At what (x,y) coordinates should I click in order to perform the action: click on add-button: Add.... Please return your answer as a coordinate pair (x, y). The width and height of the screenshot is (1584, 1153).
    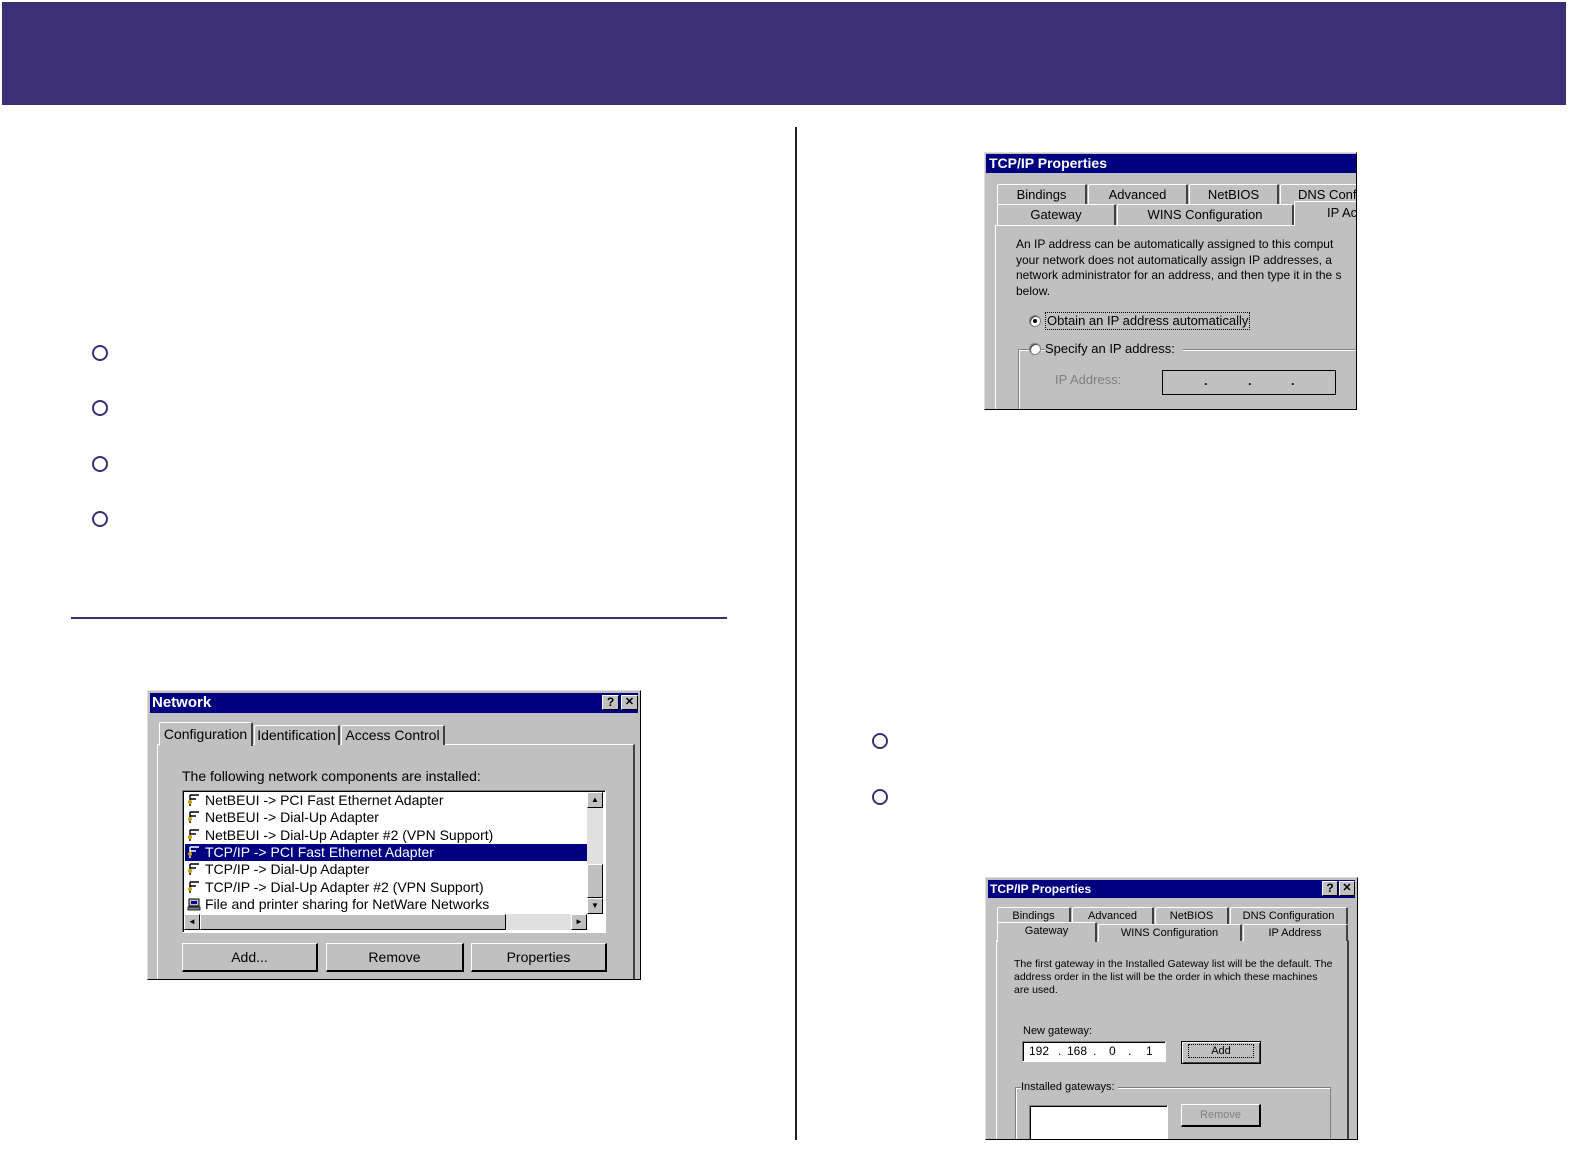
    Looking at the image, I should click on (250, 957).